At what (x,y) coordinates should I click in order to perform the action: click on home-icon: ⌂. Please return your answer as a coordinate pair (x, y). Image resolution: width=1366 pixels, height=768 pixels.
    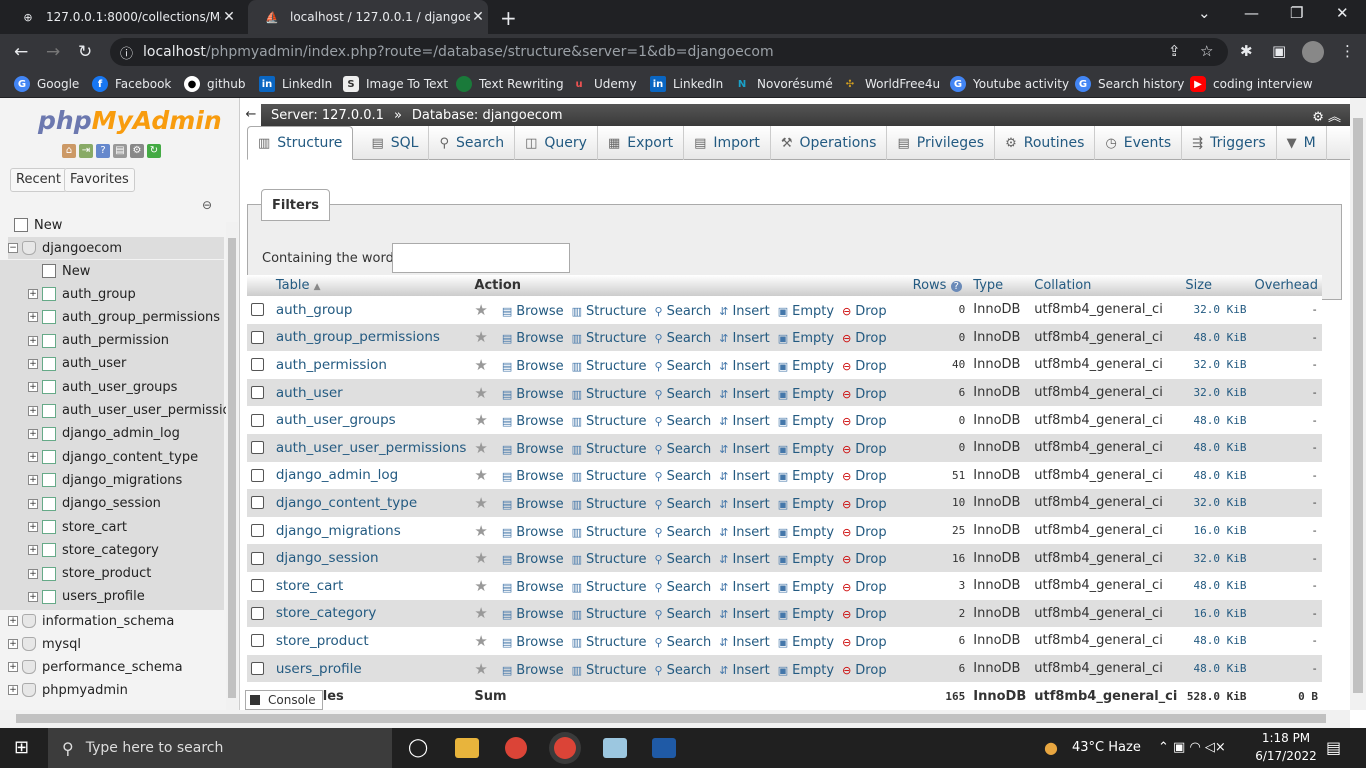
    Looking at the image, I should click on (69, 151).